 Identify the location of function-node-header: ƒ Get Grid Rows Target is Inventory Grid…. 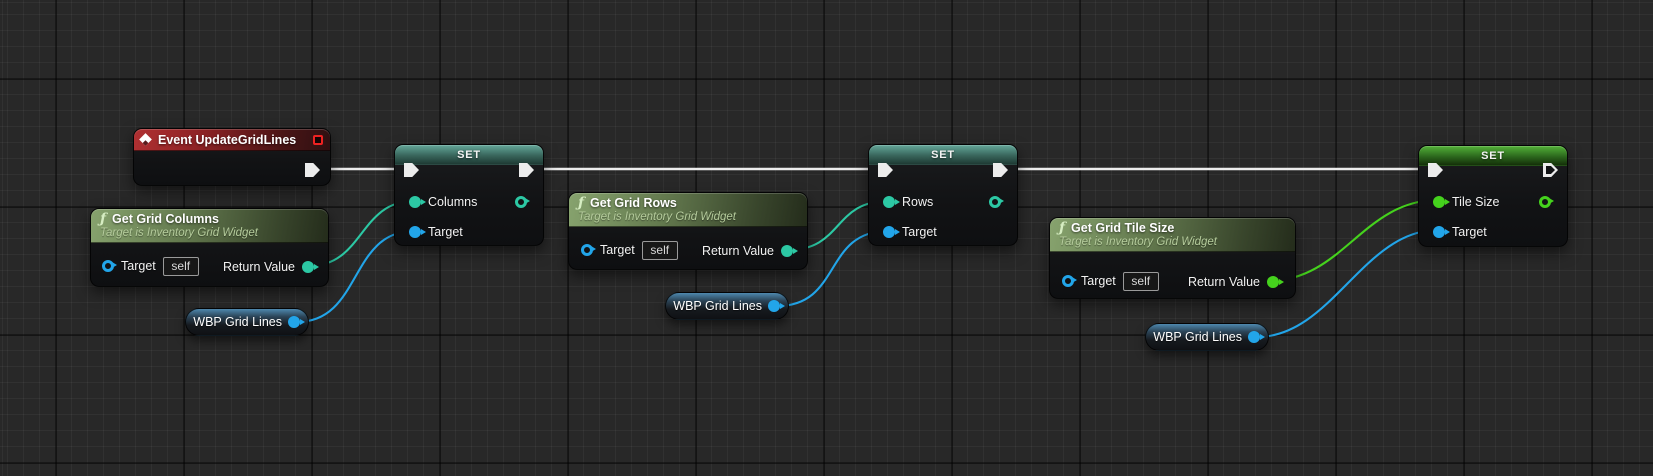
(688, 210).